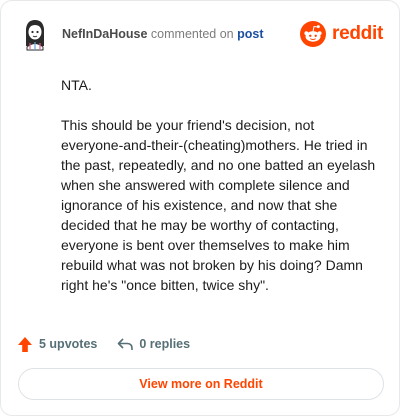 This screenshot has height=416, width=400. I want to click on comment-header: NefInDaHouse commented on post reddit, so click(200, 35).